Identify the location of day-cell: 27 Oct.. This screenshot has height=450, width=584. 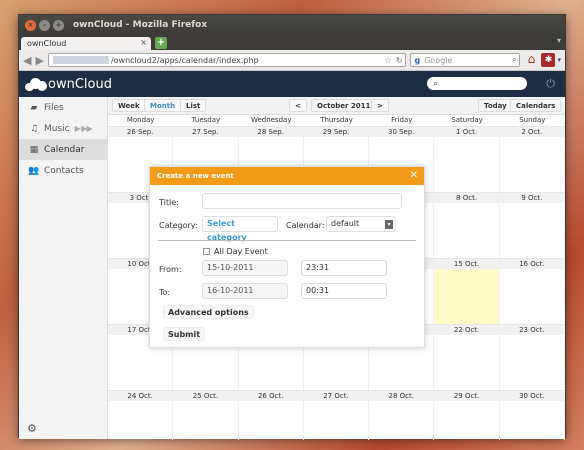
(336, 415).